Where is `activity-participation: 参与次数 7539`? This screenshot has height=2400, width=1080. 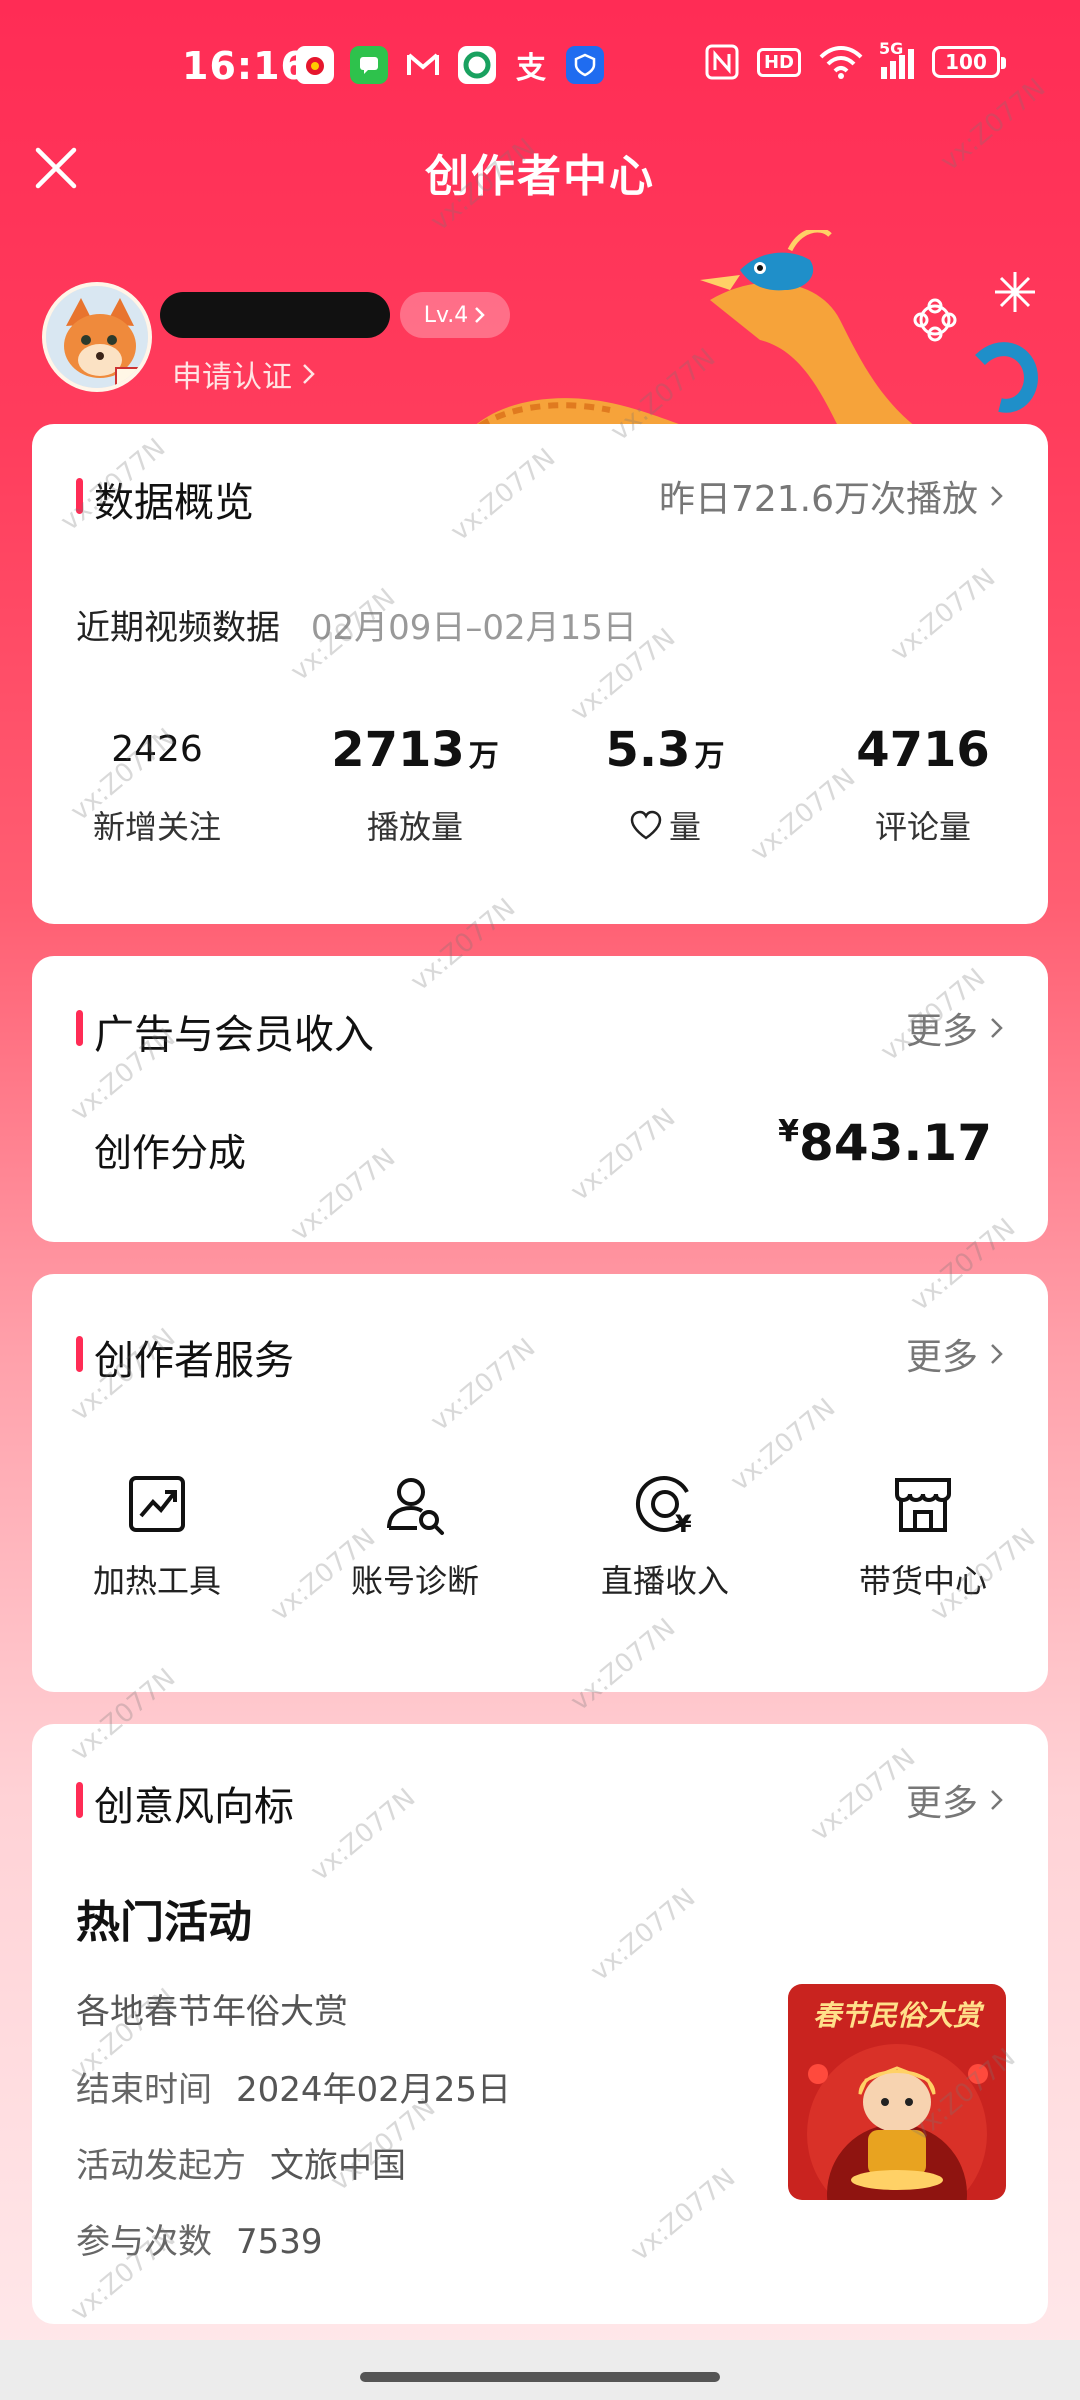 activity-participation: 参与次数 7539 is located at coordinates (199, 2238).